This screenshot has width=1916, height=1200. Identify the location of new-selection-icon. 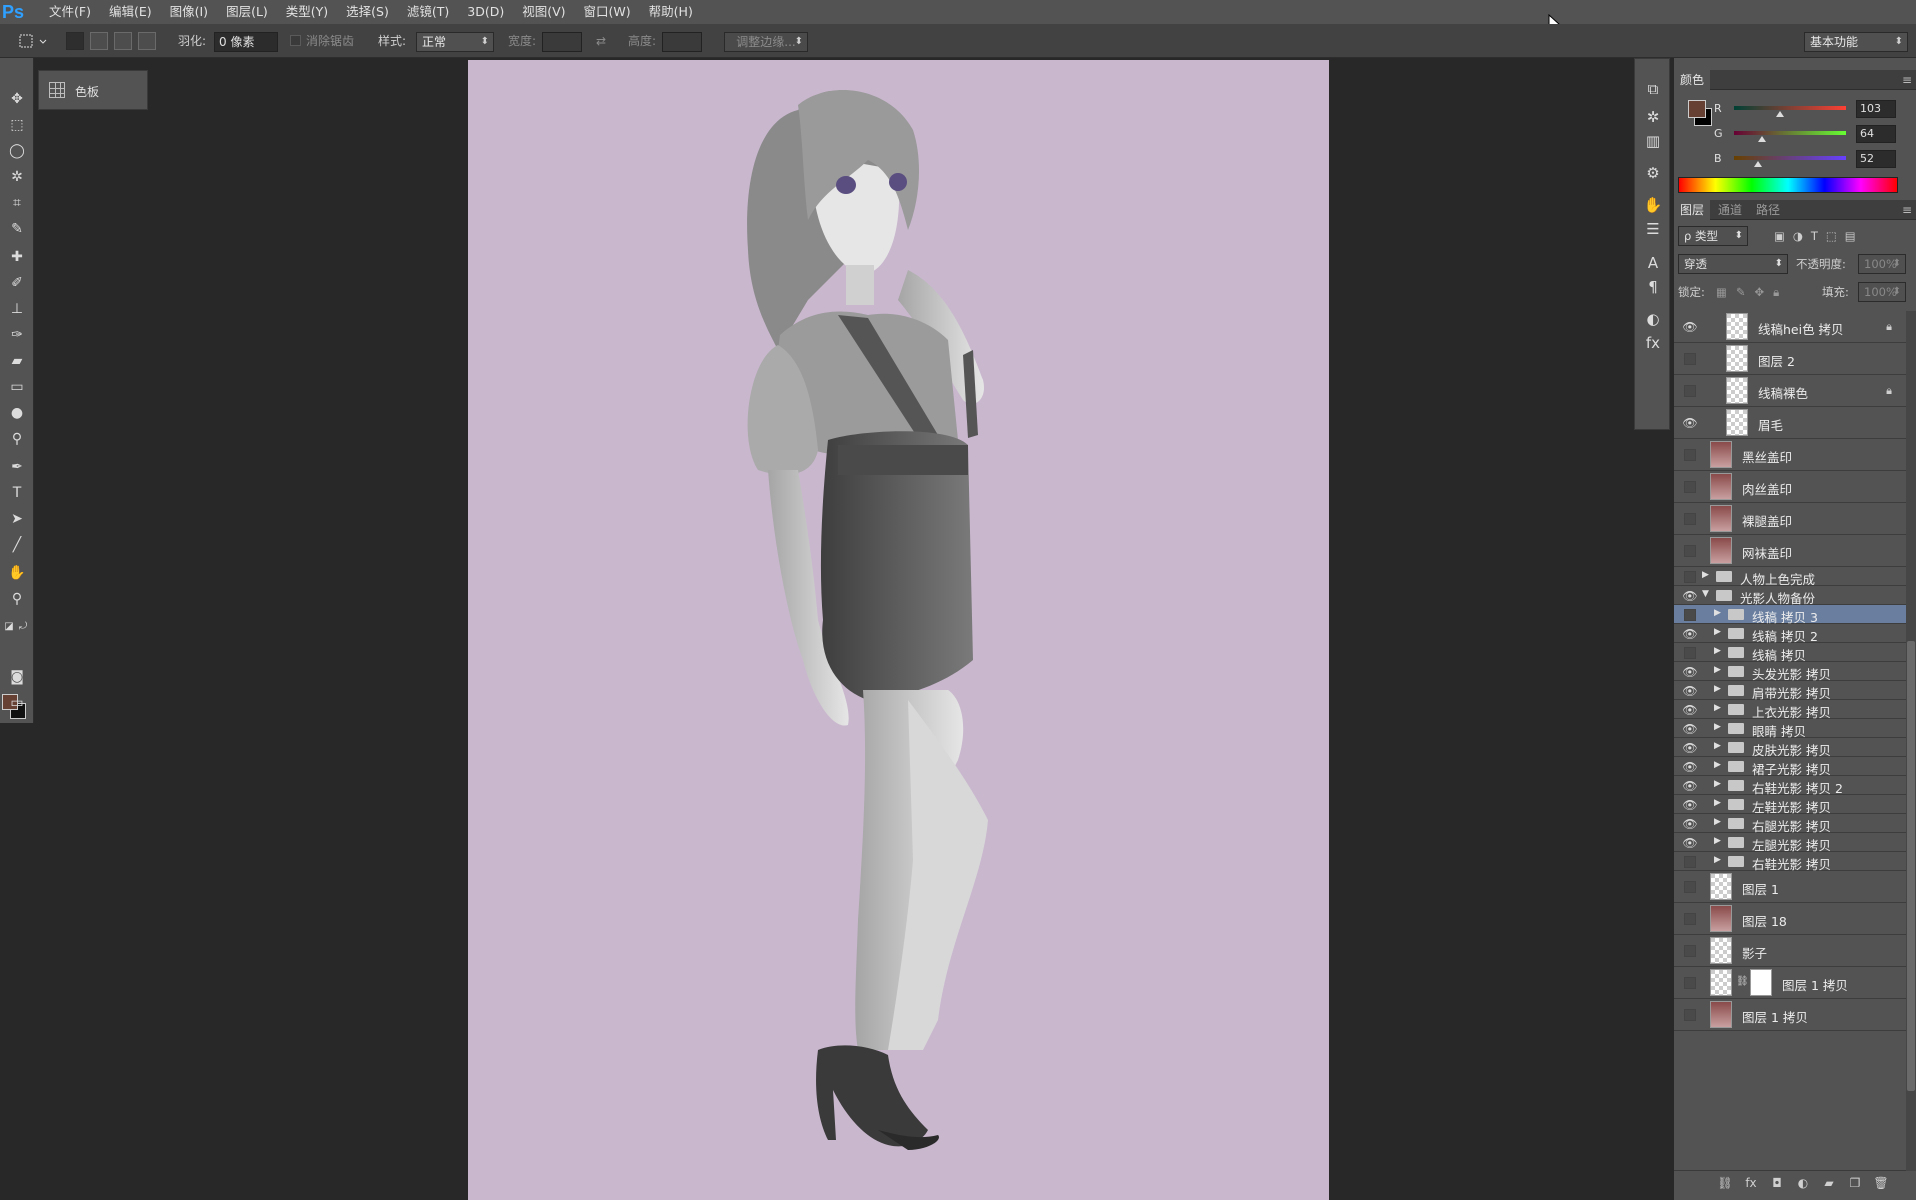
(75, 41).